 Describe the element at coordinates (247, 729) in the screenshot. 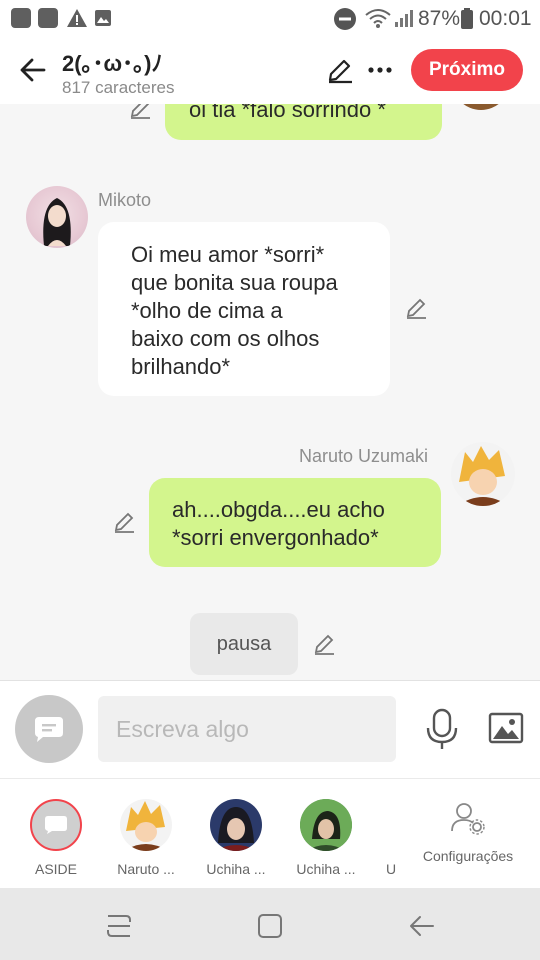

I see `message-input: Escreva algo` at that location.